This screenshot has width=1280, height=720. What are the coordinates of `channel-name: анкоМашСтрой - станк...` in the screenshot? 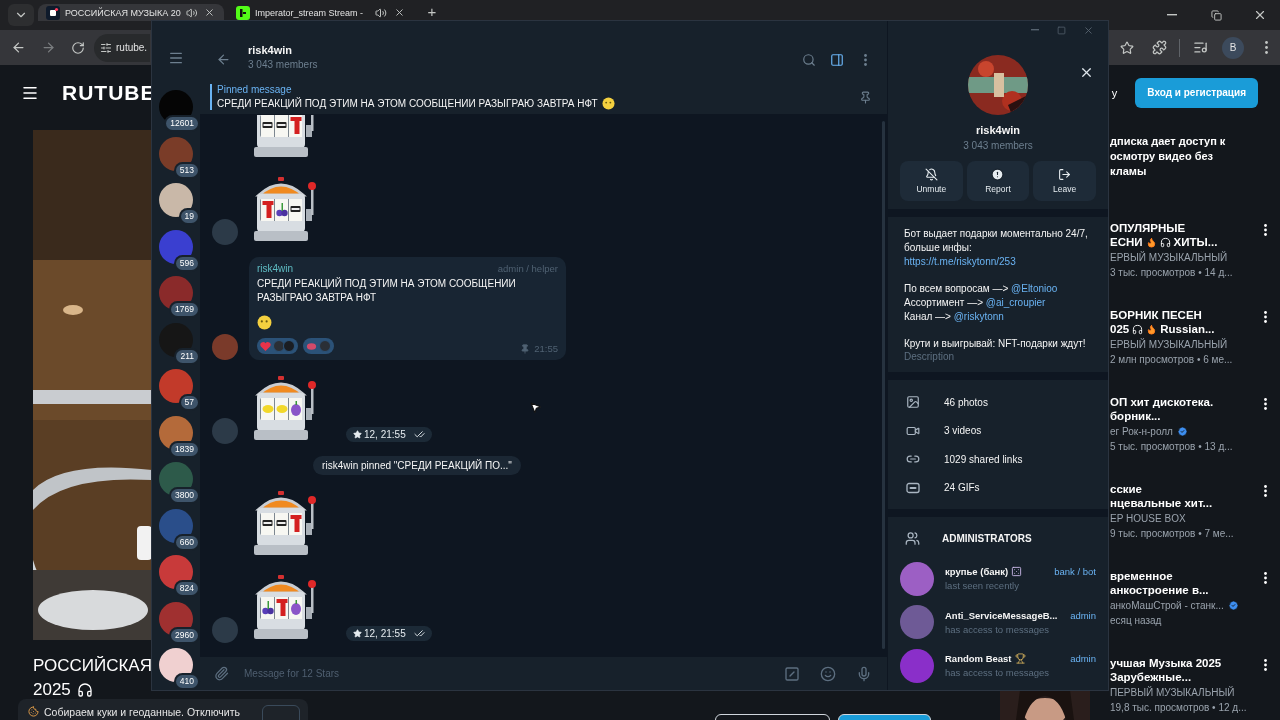 It's located at (1167, 605).